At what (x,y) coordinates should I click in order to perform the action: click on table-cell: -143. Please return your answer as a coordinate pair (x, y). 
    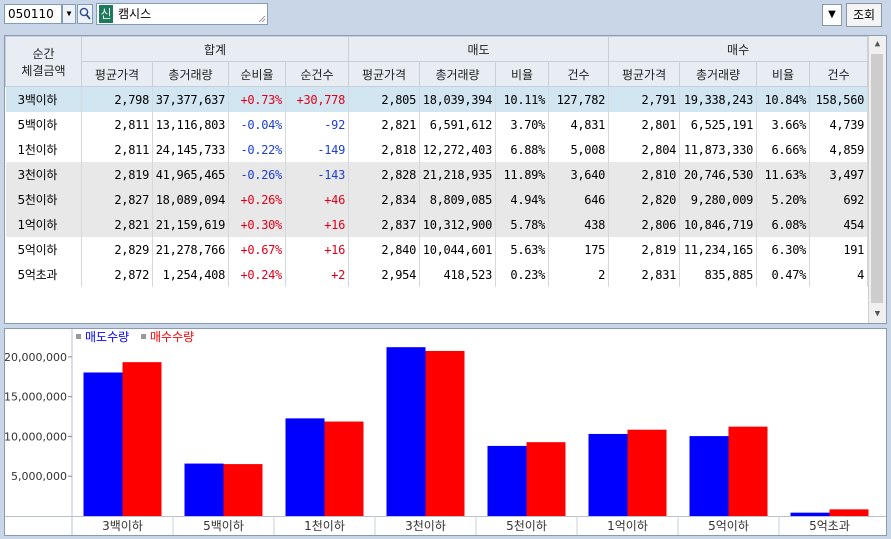
    Looking at the image, I should click on (317, 174).